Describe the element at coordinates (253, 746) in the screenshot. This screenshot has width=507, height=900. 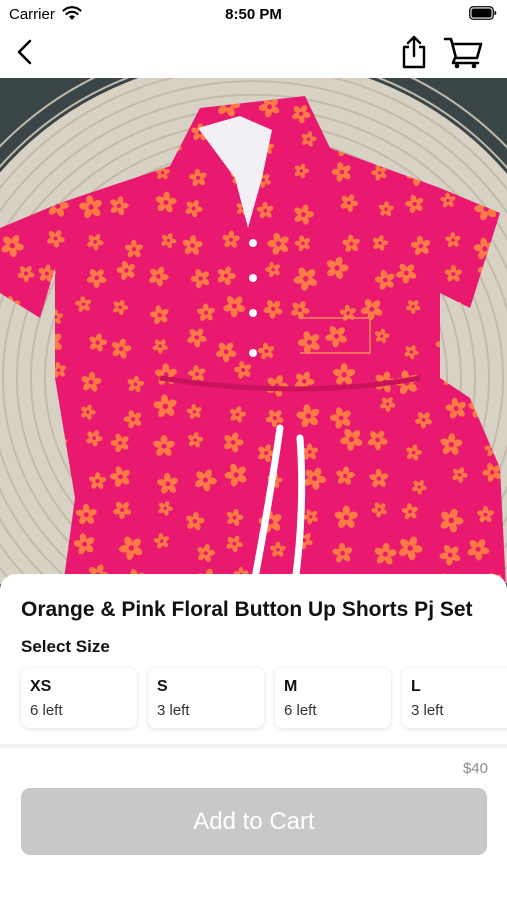
I see `section-divider` at that location.